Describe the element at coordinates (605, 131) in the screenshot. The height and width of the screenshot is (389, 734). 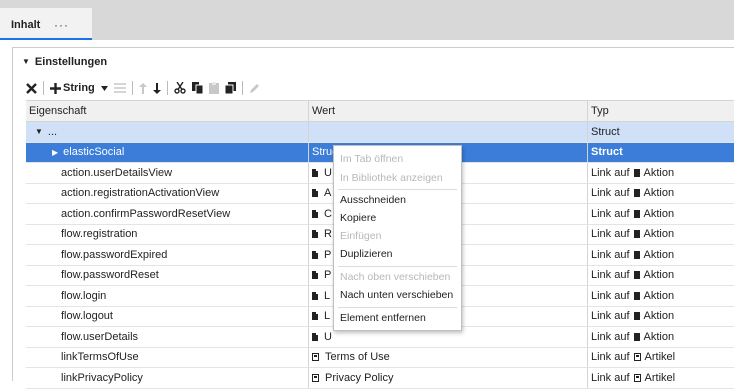
I see `group-type-cell: Struct` at that location.